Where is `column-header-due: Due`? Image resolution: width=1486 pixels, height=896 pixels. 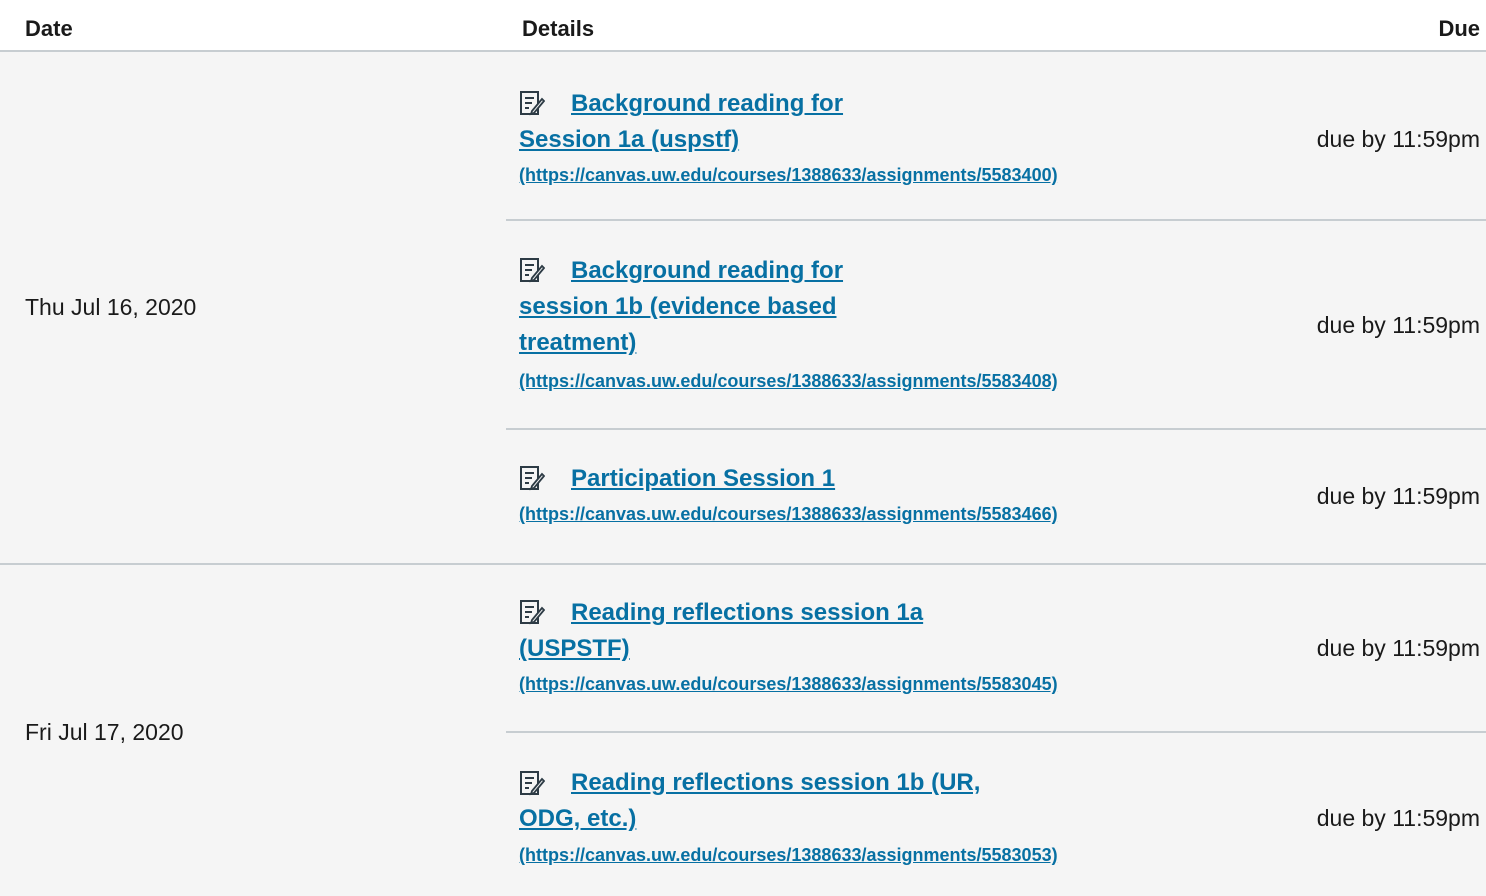 column-header-due: Due is located at coordinates (1459, 28).